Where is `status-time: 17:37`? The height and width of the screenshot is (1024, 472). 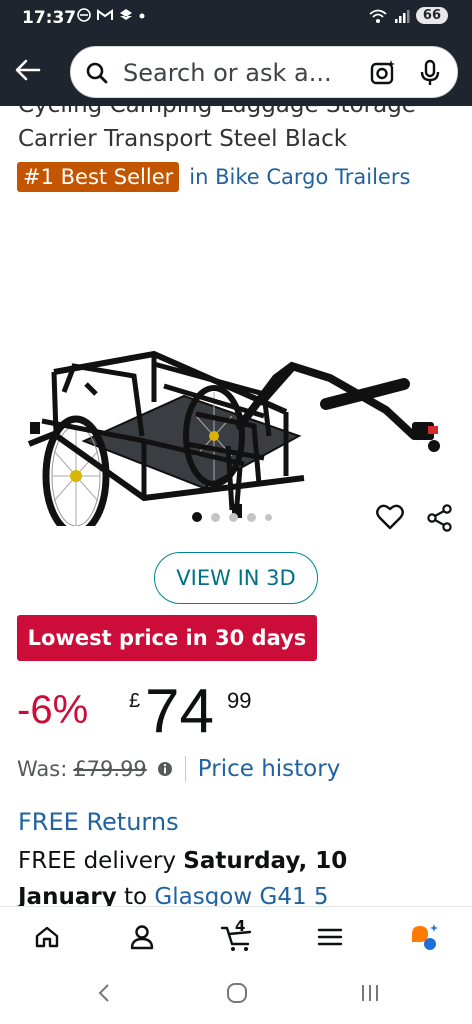 status-time: 17:37 is located at coordinates (49, 18).